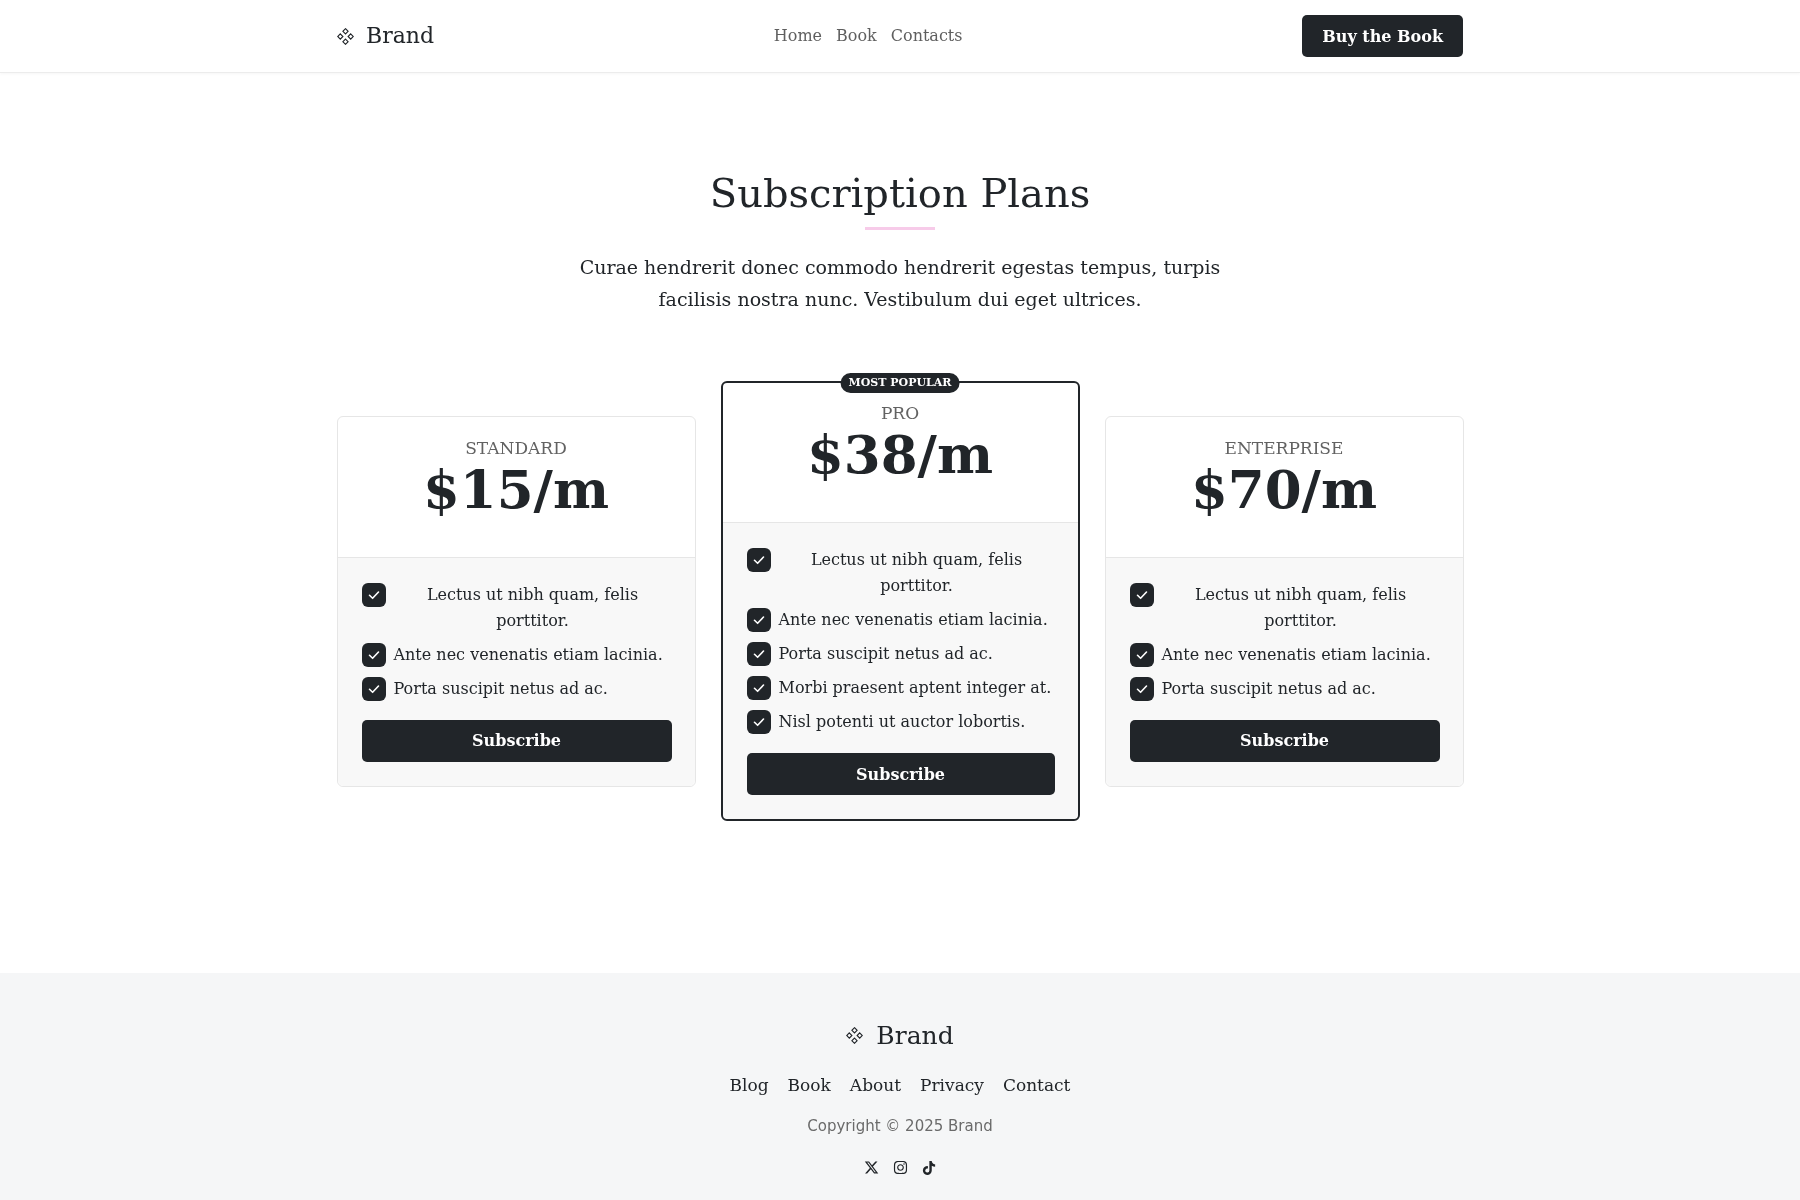 The image size is (1800, 1200). I want to click on camera-link, so click(900, 1167).